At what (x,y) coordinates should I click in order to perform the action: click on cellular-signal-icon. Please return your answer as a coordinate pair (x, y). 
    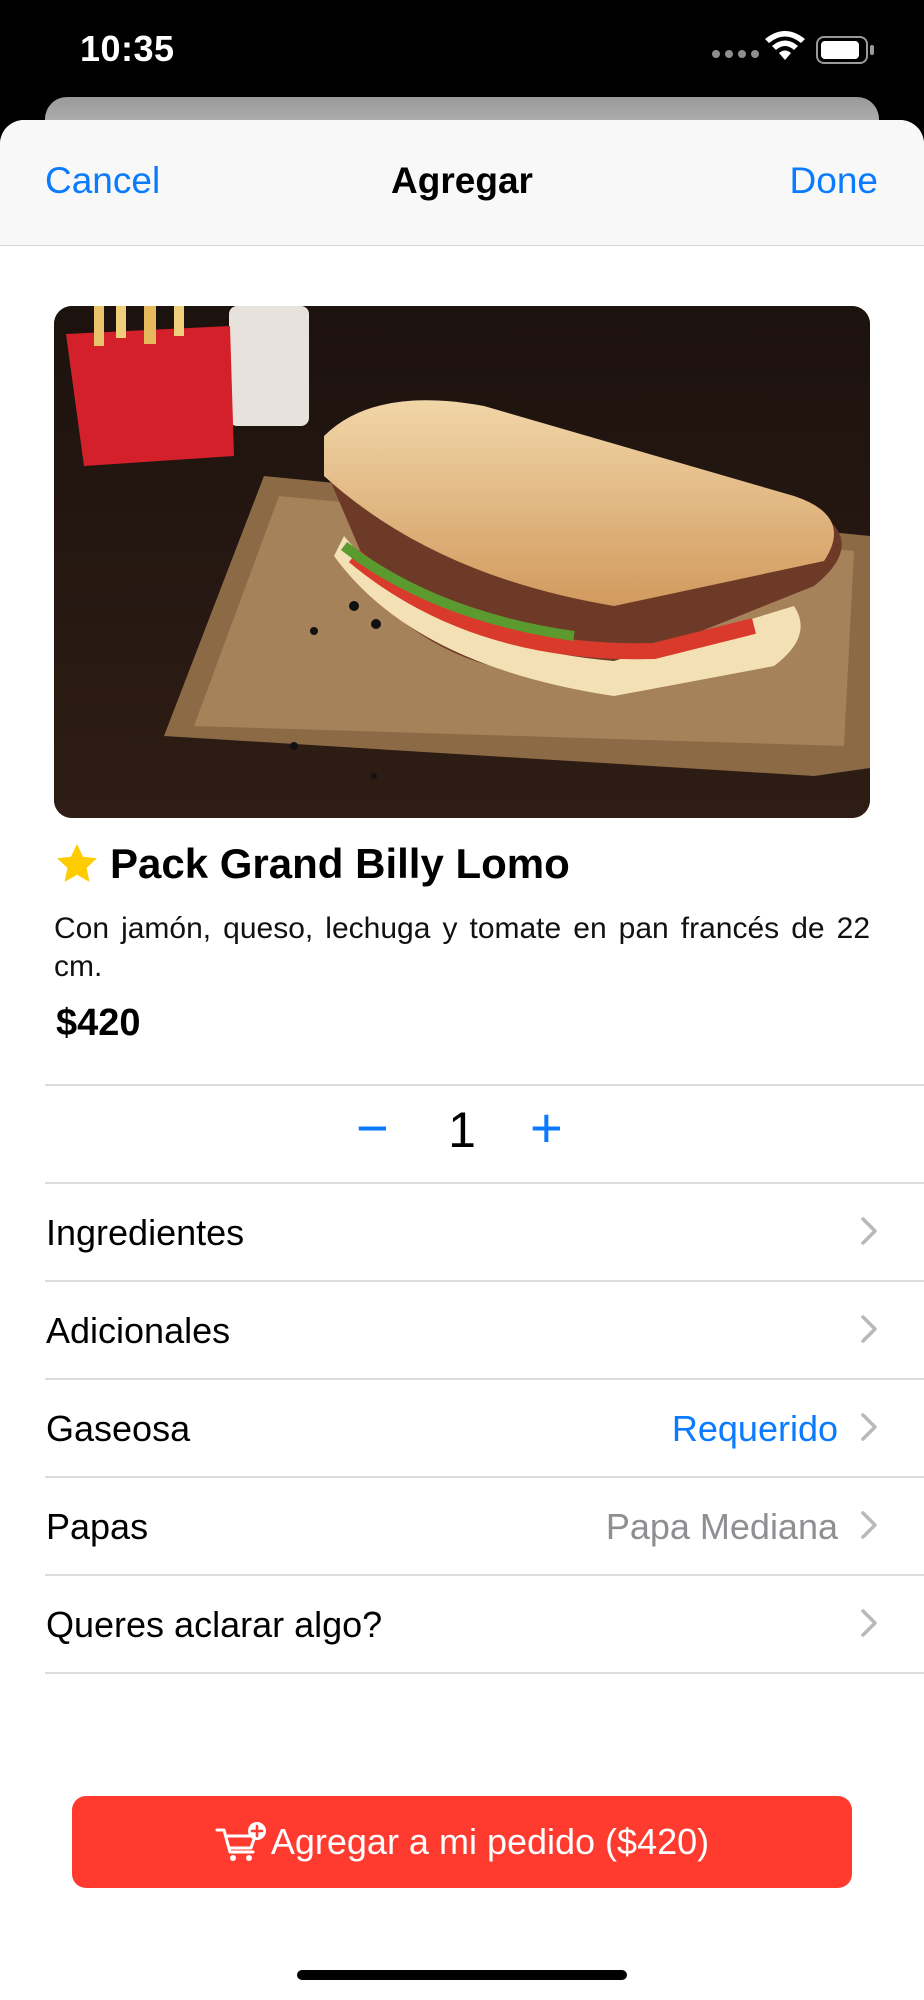
    Looking at the image, I should click on (735, 54).